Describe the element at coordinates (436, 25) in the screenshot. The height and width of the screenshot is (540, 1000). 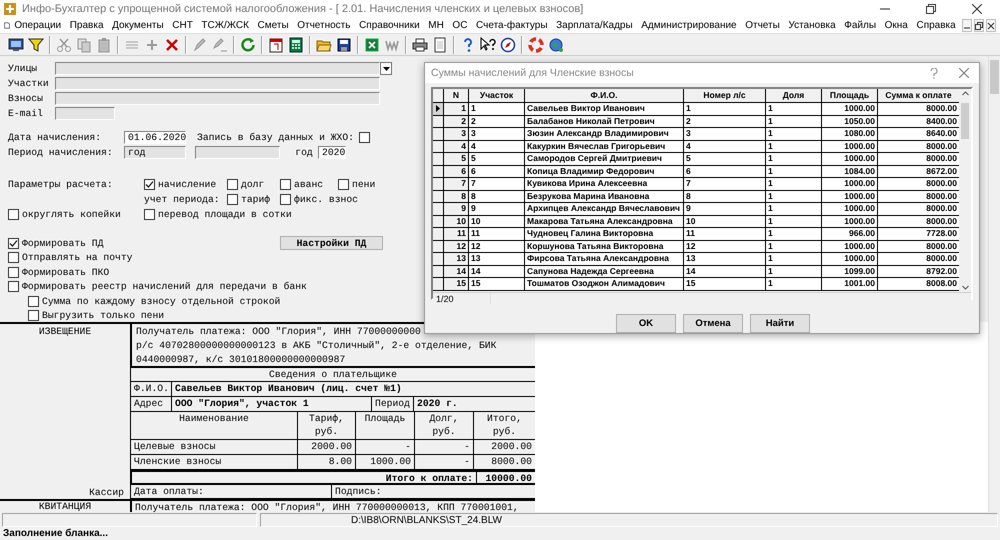
I see `menu-item: МН` at that location.